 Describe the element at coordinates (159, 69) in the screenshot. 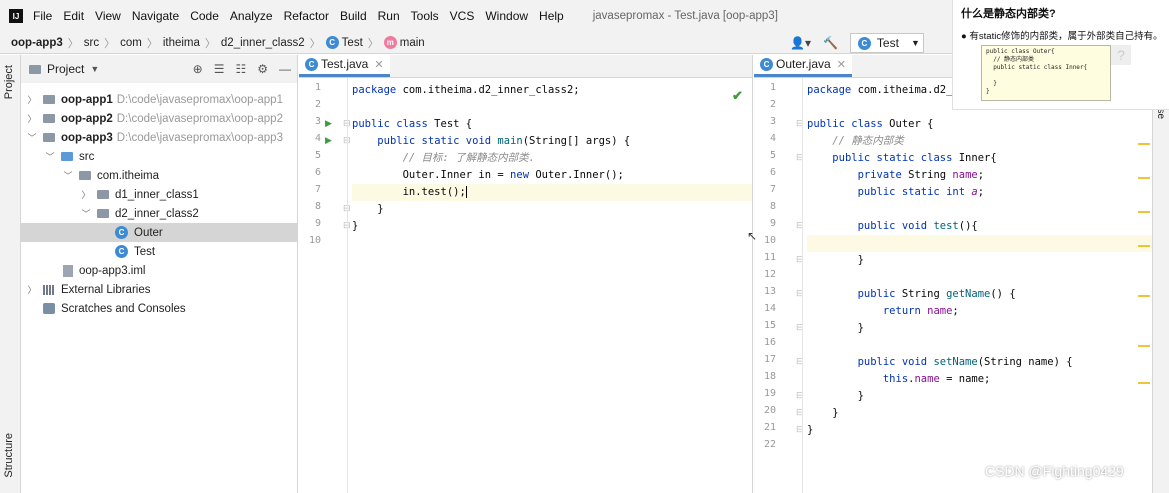

I see `project-panel-header: Project ▼ ⊕ ☰ ☷ ⚙ —` at that location.